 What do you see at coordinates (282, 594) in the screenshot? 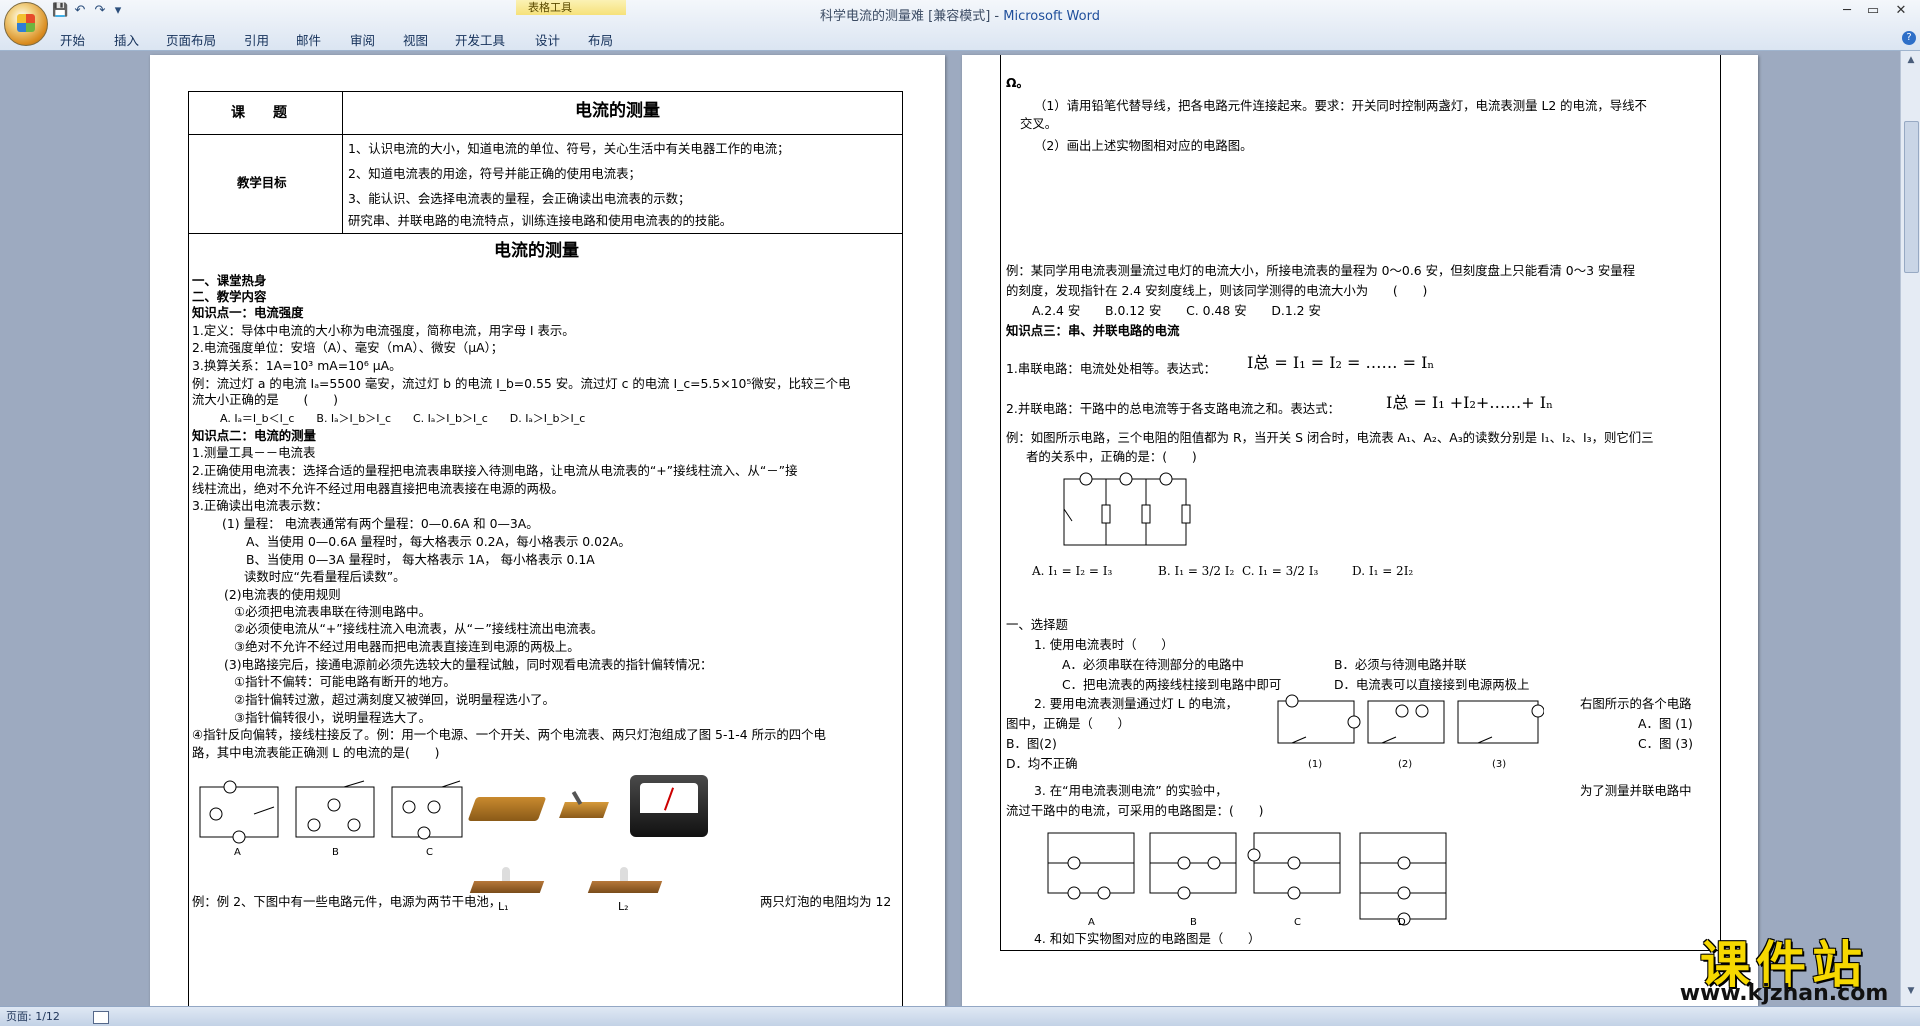
I see `text-line: (2)电流表的使用规则` at bounding box center [282, 594].